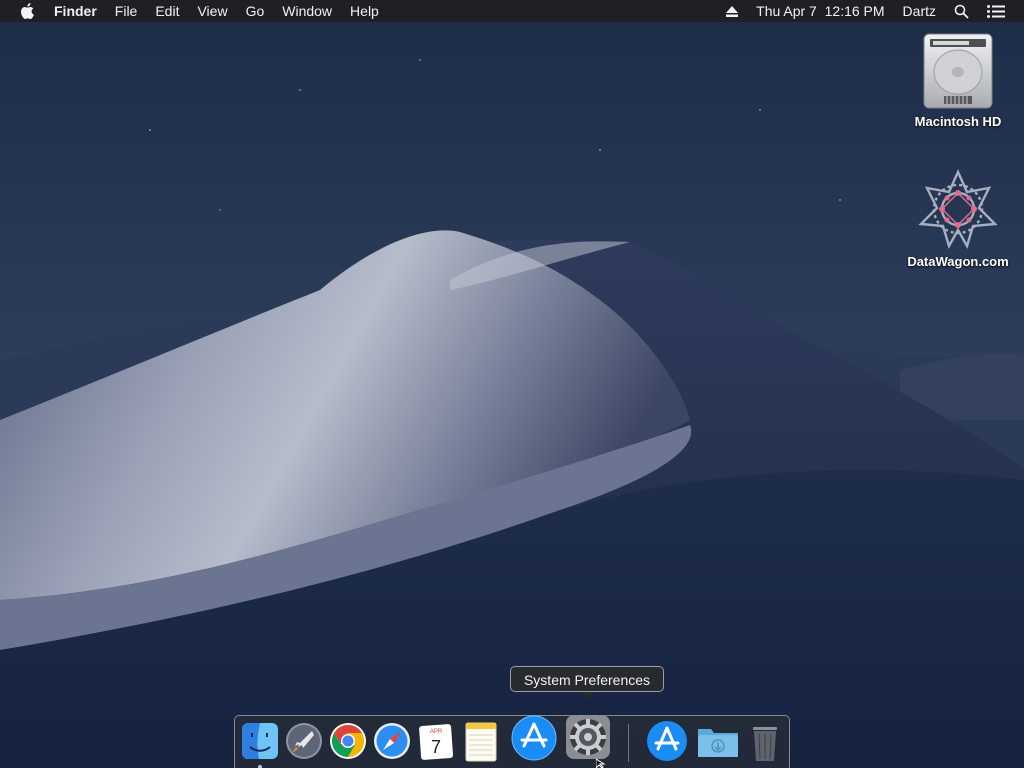  I want to click on trash-icon, so click(765, 744).